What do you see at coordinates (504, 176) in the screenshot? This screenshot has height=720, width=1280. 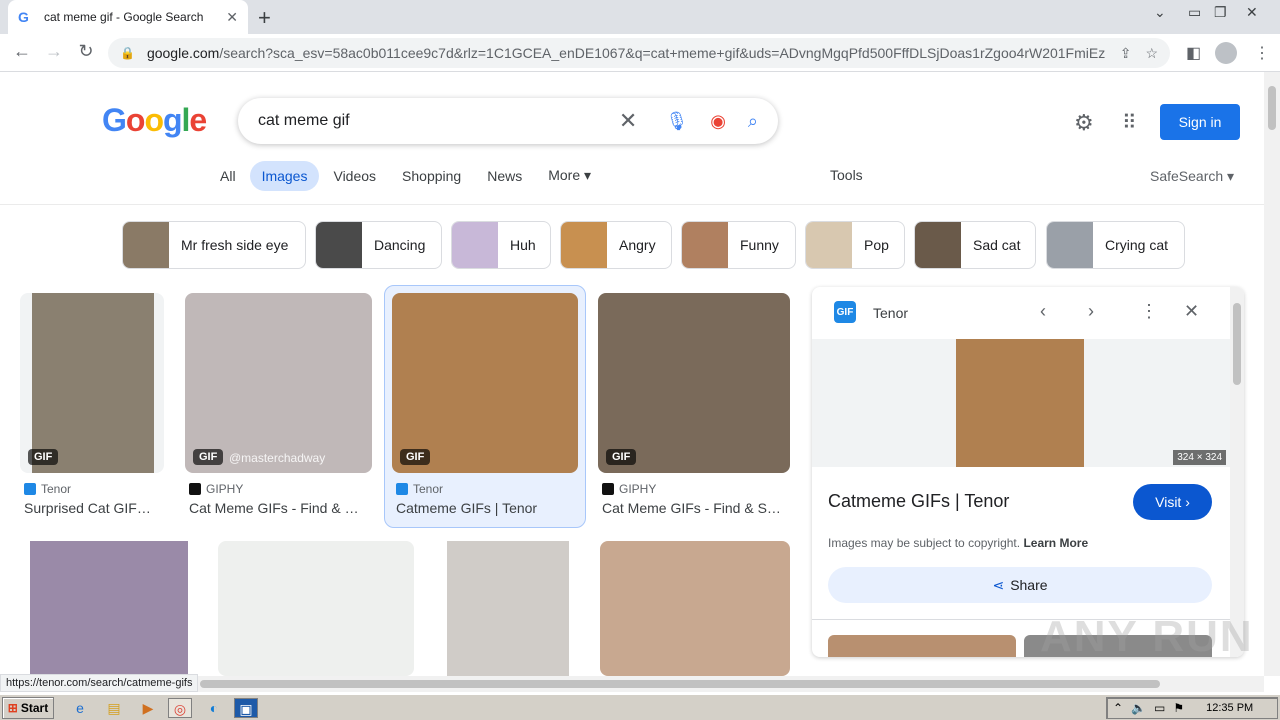 I see `tab-news: News` at bounding box center [504, 176].